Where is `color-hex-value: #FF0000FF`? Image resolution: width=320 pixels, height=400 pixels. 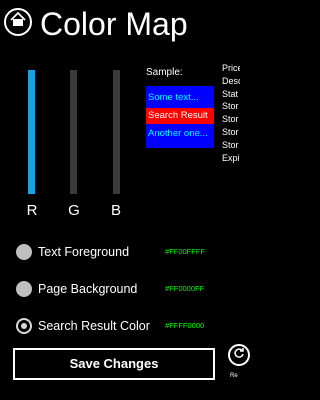 color-hex-value: #FF0000FF is located at coordinates (185, 288).